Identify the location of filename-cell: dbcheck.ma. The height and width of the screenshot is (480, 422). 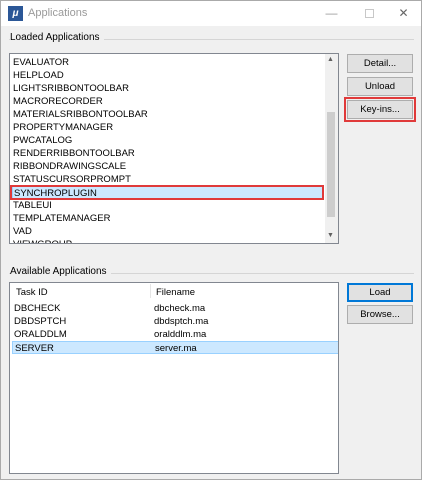
(180, 308).